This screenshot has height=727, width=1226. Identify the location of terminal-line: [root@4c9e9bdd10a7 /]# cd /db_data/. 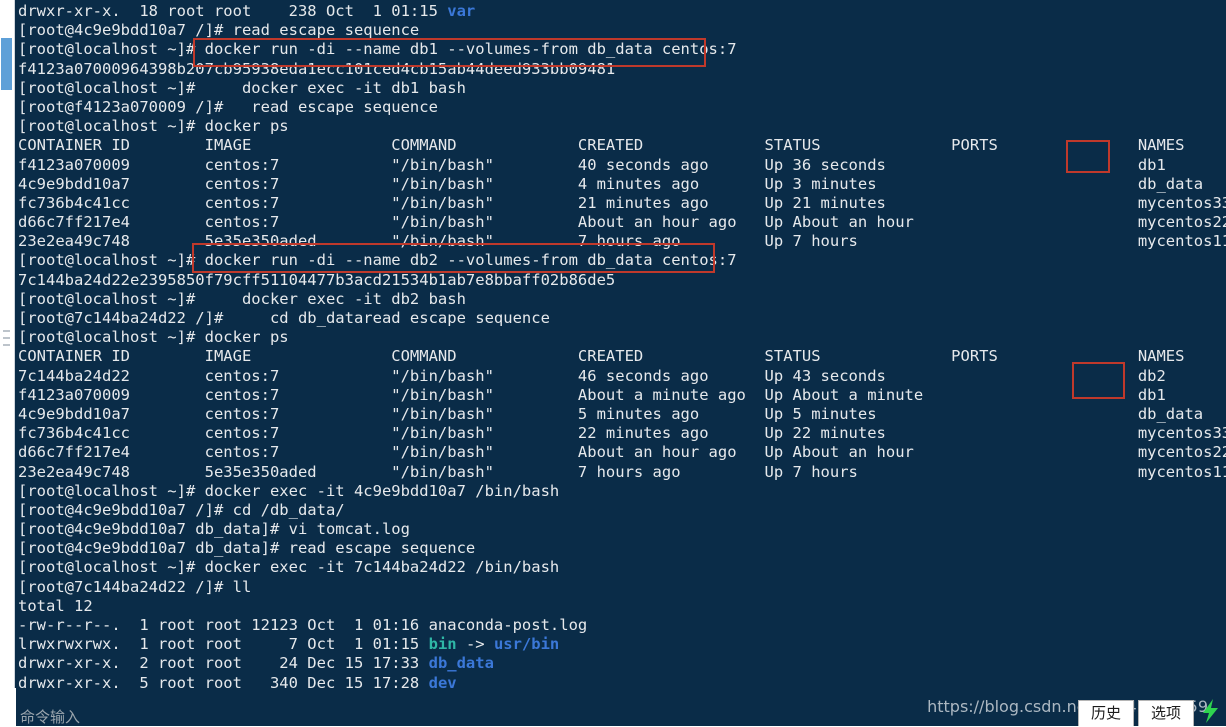
(622, 510).